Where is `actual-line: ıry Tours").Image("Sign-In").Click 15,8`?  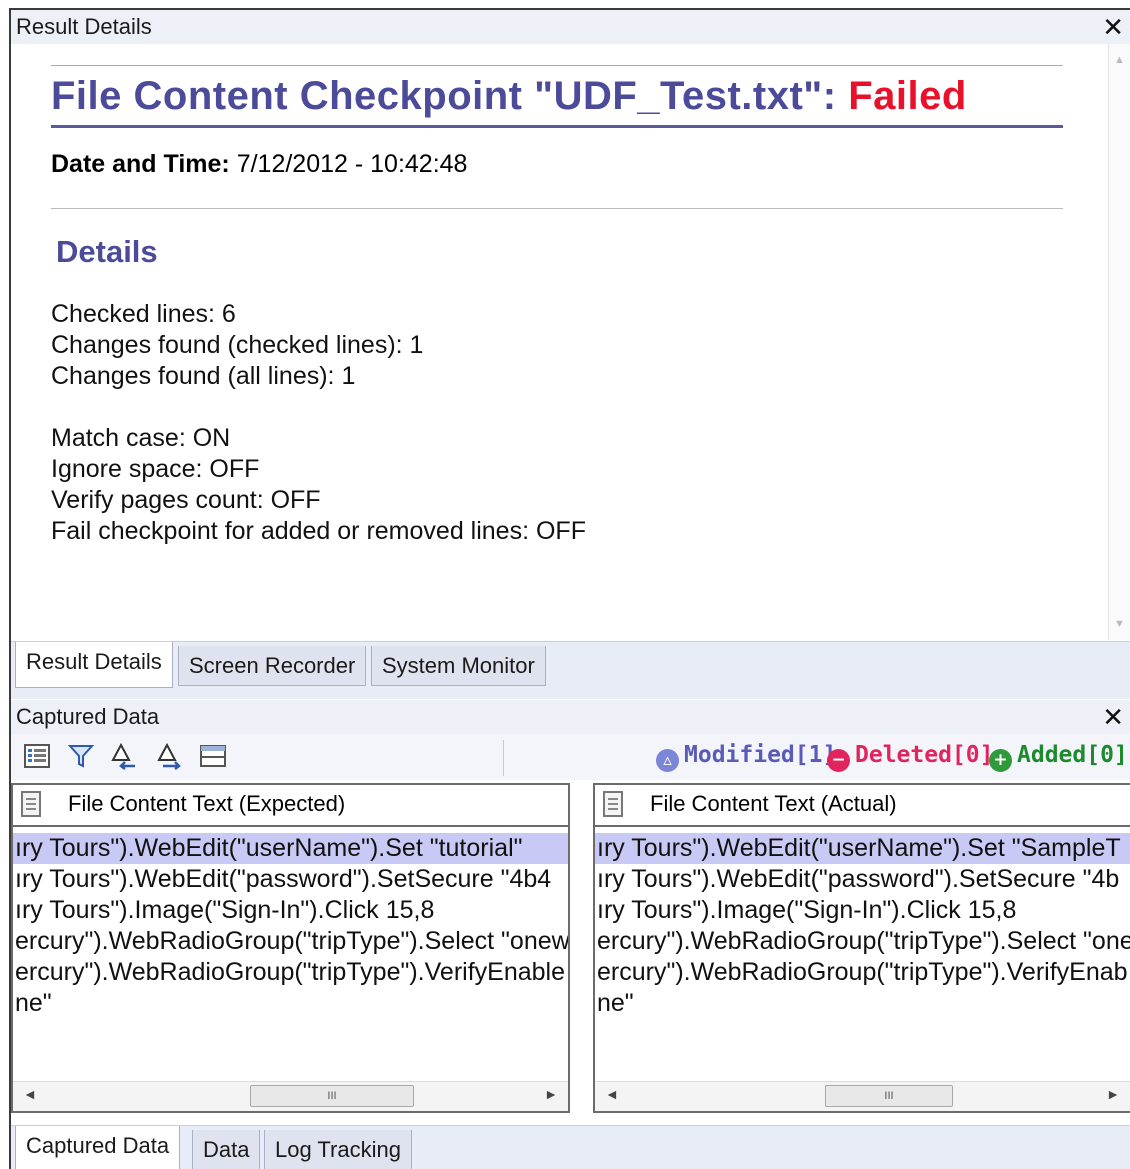 actual-line: ıry Tours").Image("Sign-In").Click 15,8 is located at coordinates (862, 910).